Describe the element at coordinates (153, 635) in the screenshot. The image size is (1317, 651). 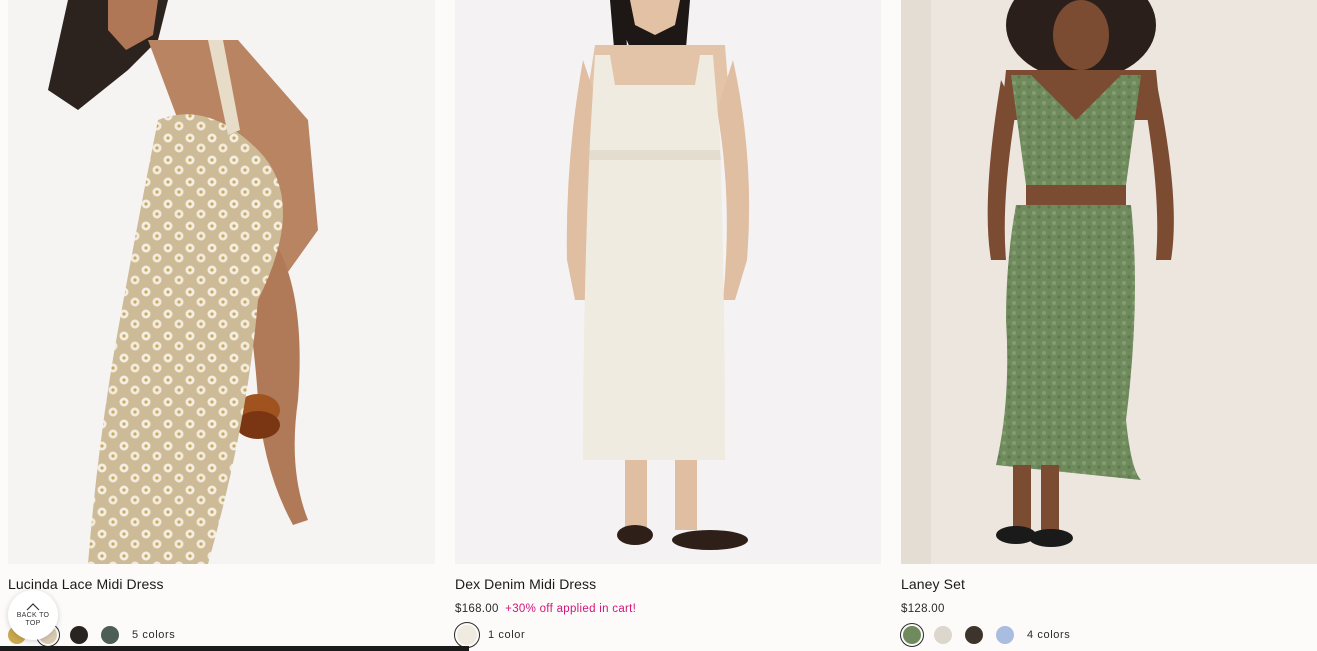
I see `color-count: 5 colors` at that location.